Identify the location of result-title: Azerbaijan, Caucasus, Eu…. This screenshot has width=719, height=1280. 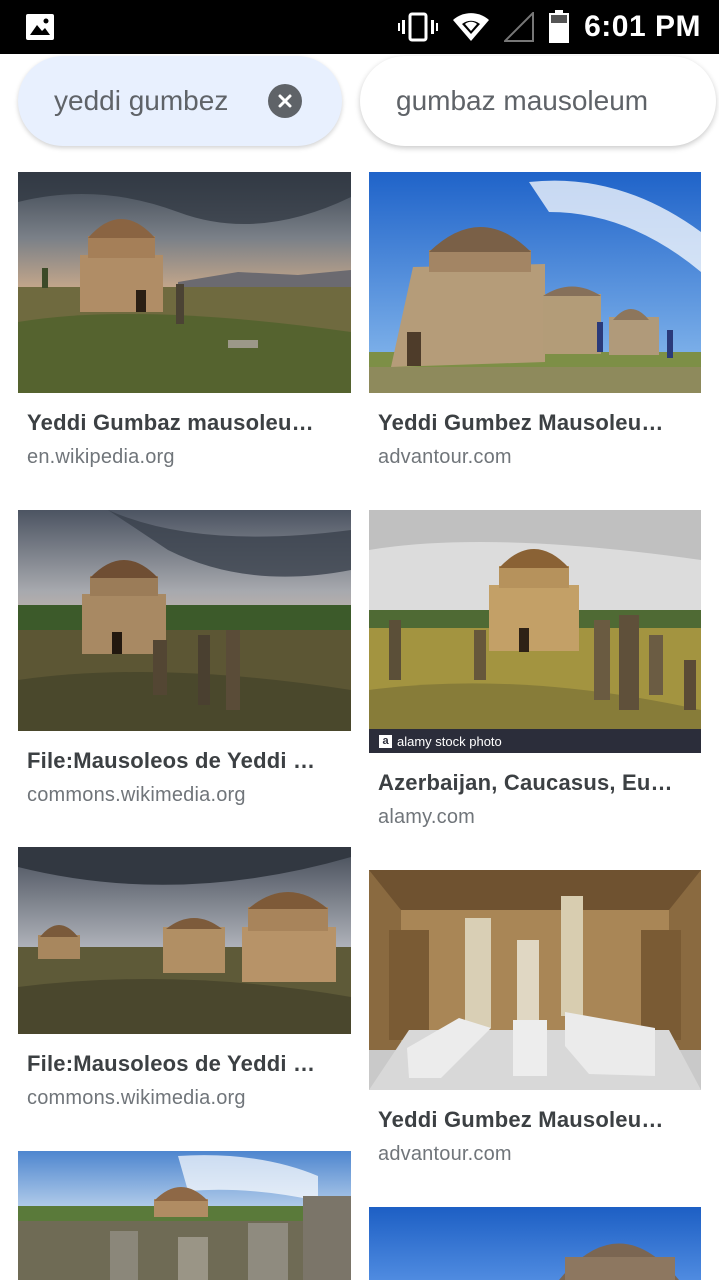
(525, 782).